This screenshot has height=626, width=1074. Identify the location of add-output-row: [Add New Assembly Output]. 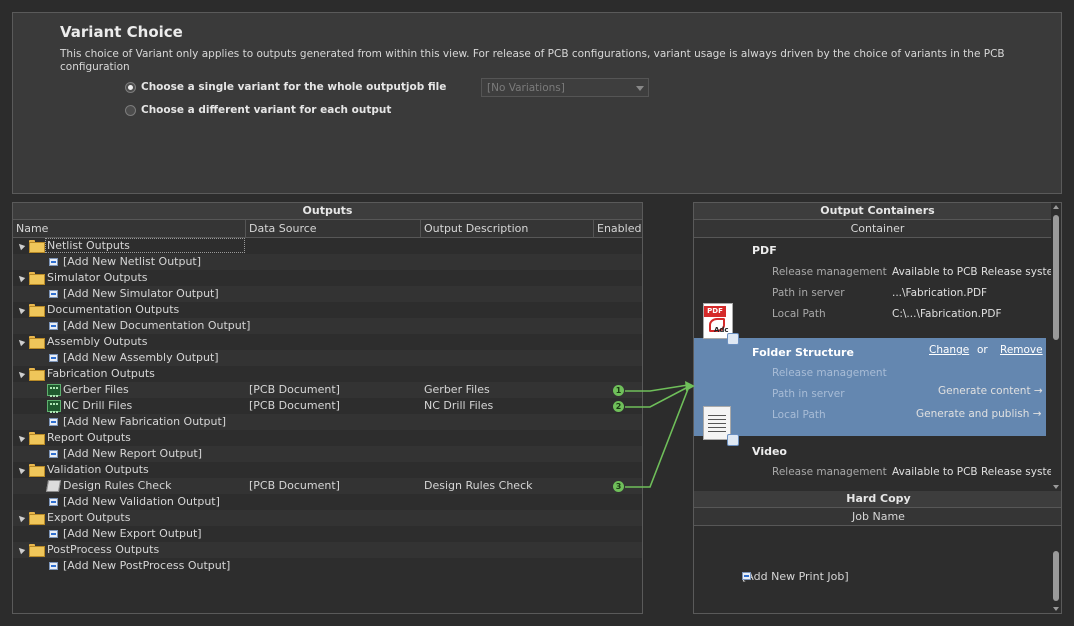
(327, 358).